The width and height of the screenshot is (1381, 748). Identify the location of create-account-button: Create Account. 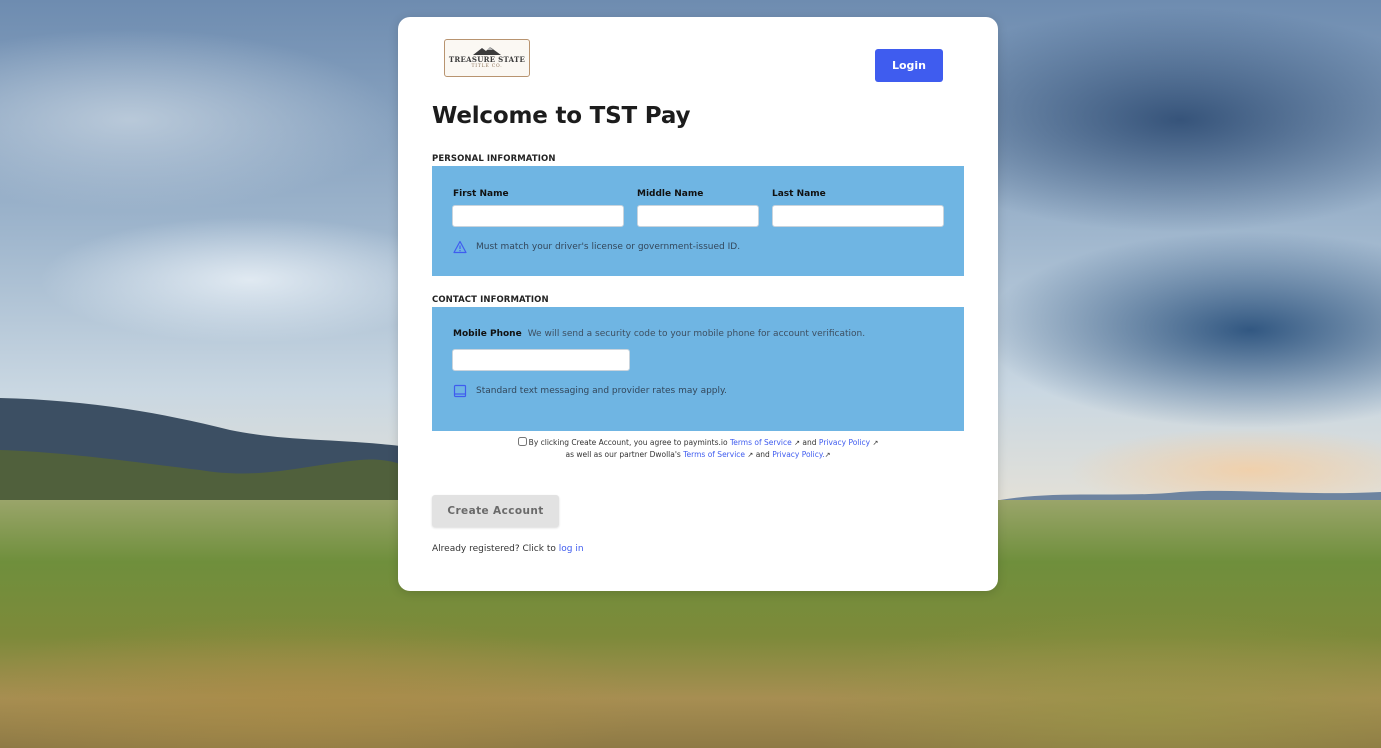
(495, 511).